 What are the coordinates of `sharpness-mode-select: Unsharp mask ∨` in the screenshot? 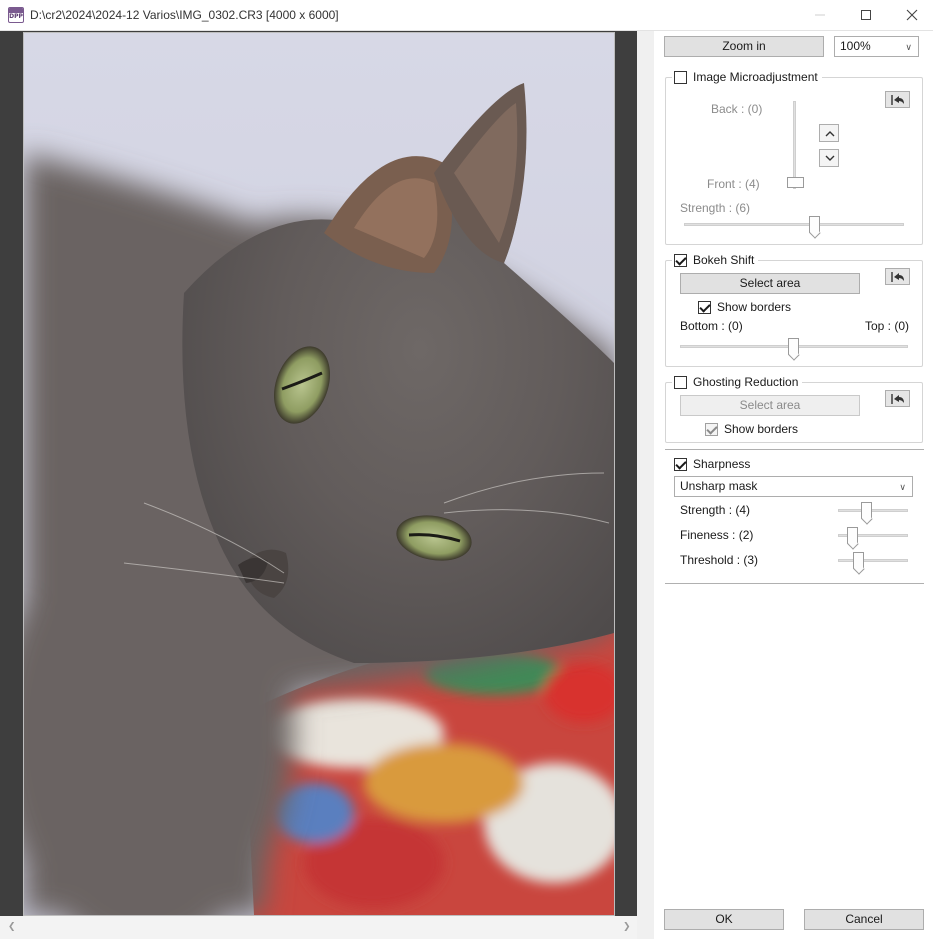 It's located at (793, 486).